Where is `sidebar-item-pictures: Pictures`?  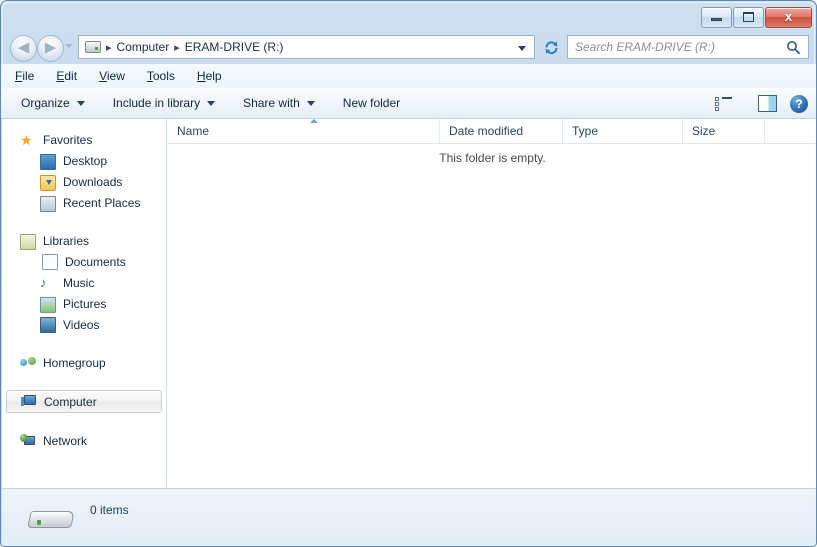
sidebar-item-pictures: Pictures is located at coordinates (84, 303).